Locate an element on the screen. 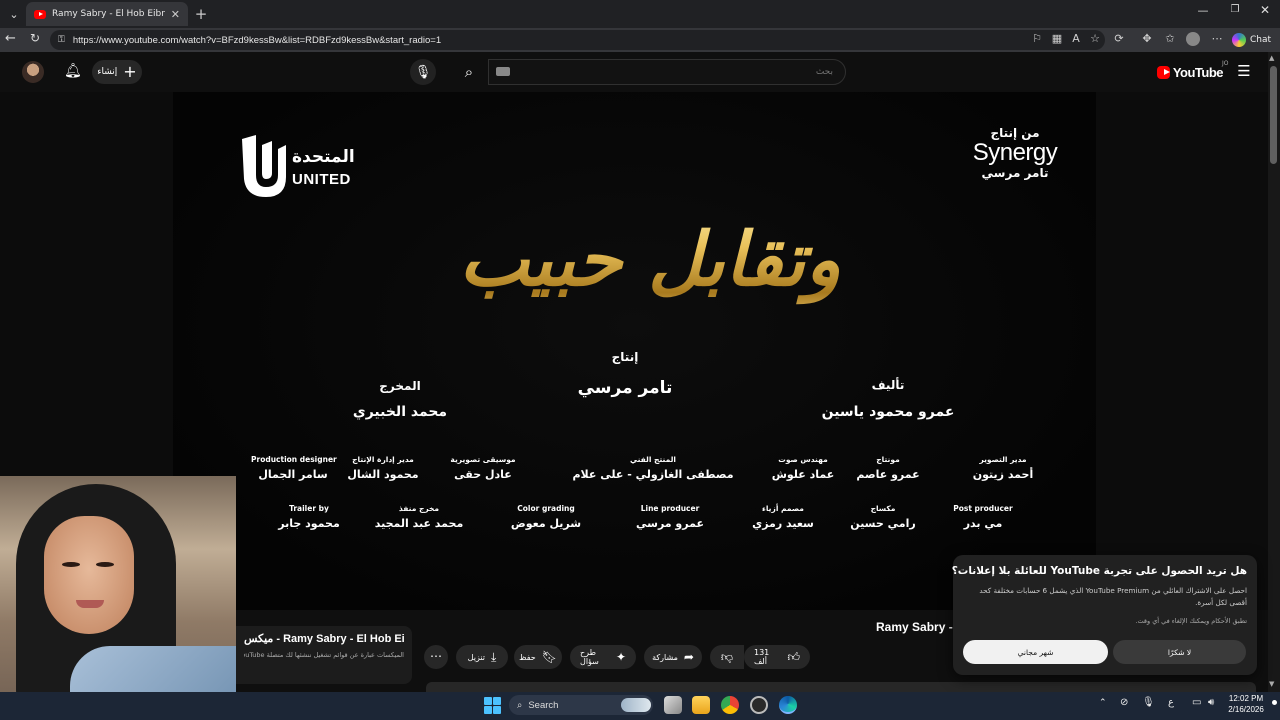  ask-button: طرح سؤال ✦ is located at coordinates (603, 657).